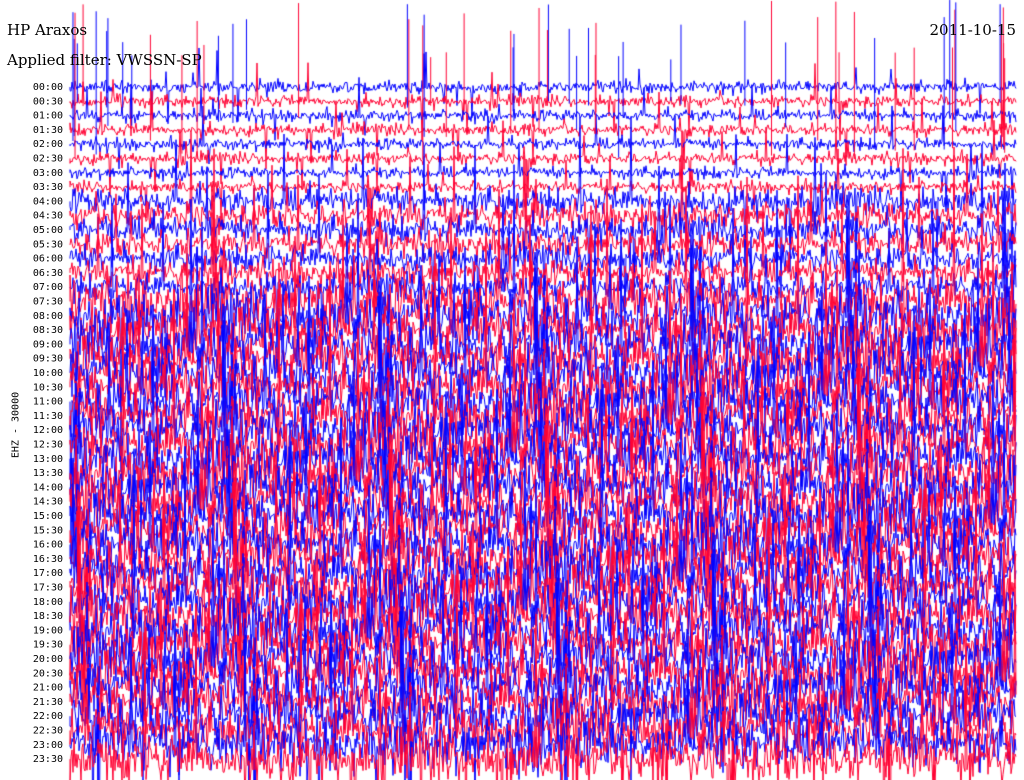 The width and height of the screenshot is (1024, 780). I want to click on time-tick-label: 09:30, so click(48, 359).